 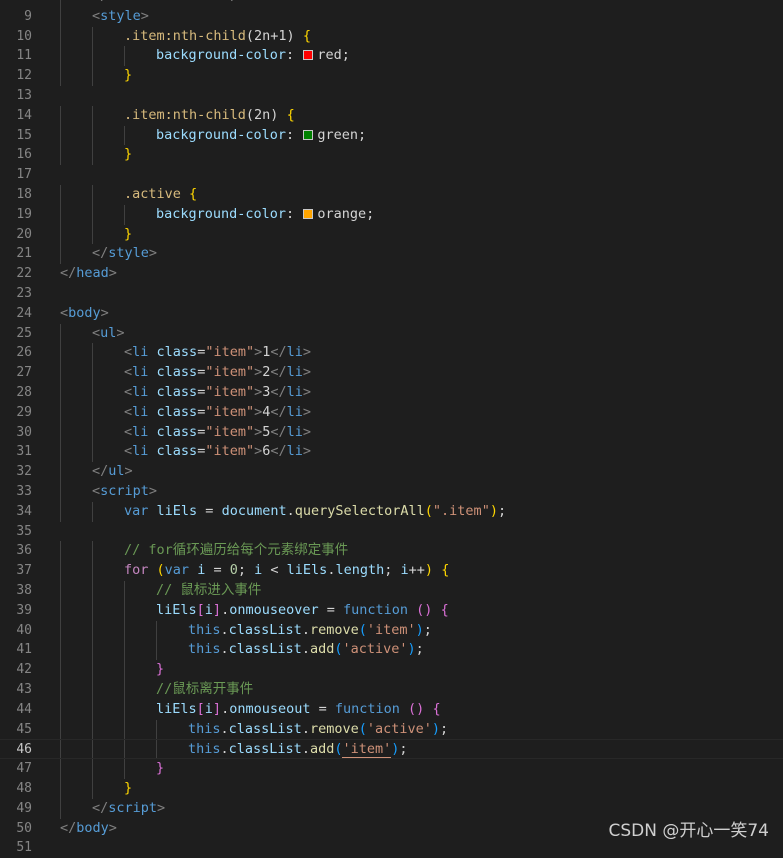 I want to click on code-token: (, so click(x=362, y=629).